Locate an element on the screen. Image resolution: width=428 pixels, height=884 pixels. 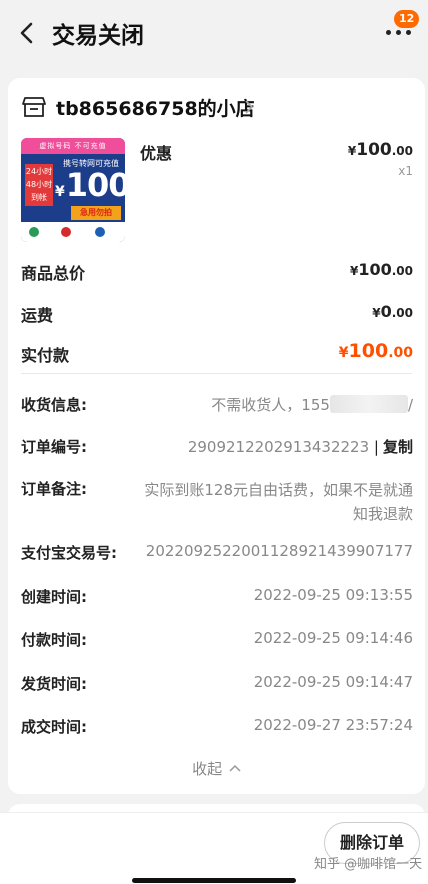
shipping-value: ¥0.00 is located at coordinates (392, 311).